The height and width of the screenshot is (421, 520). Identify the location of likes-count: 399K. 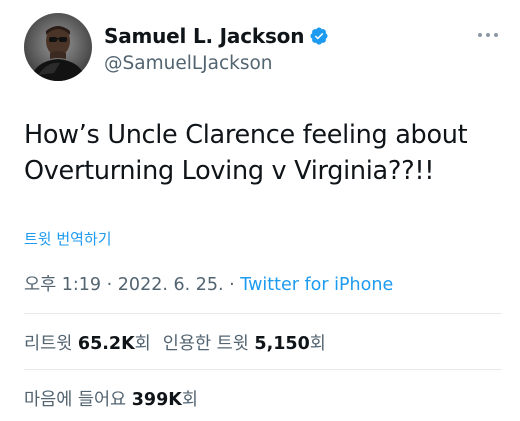
(156, 400).